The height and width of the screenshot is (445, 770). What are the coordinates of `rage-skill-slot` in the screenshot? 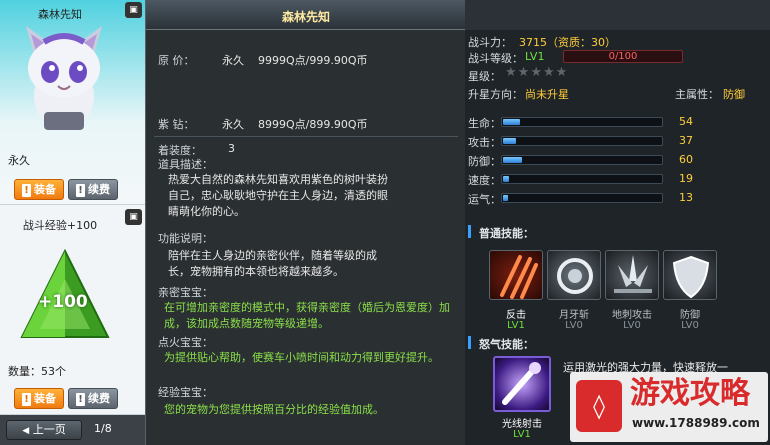 It's located at (522, 384).